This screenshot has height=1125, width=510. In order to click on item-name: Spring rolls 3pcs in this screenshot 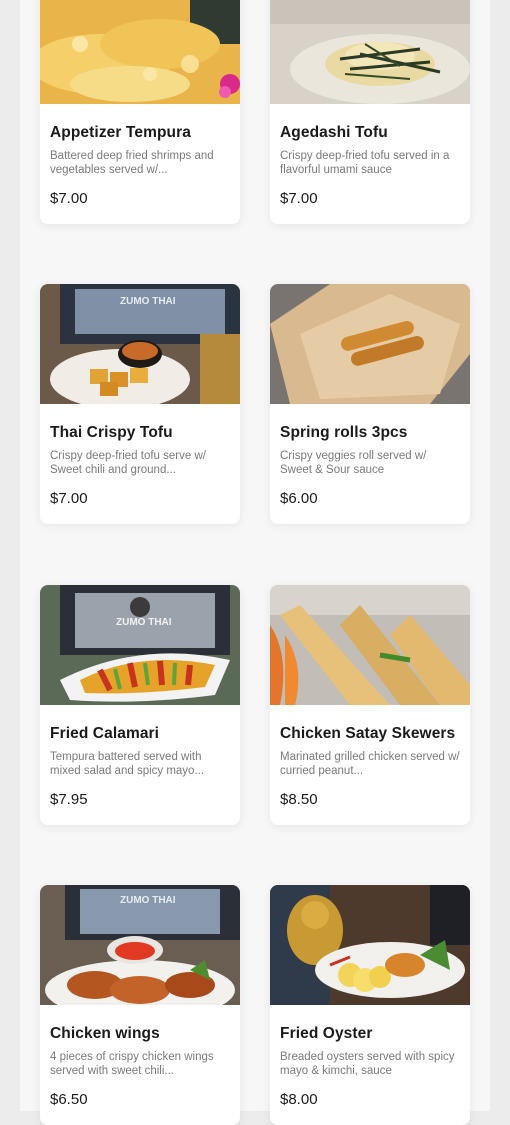, I will do `click(344, 432)`.